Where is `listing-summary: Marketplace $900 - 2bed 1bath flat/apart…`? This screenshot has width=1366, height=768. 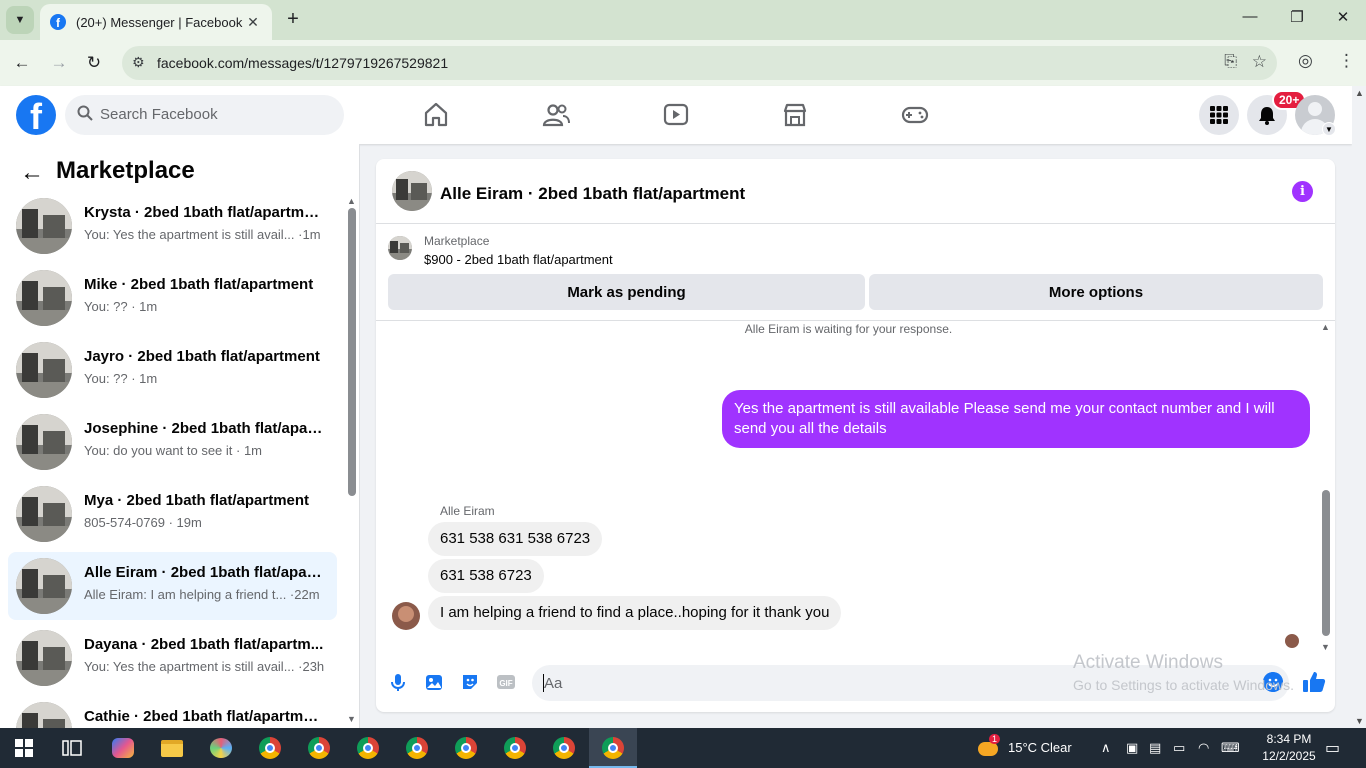 listing-summary: Marketplace $900 - 2bed 1bath flat/apart… is located at coordinates (855, 273).